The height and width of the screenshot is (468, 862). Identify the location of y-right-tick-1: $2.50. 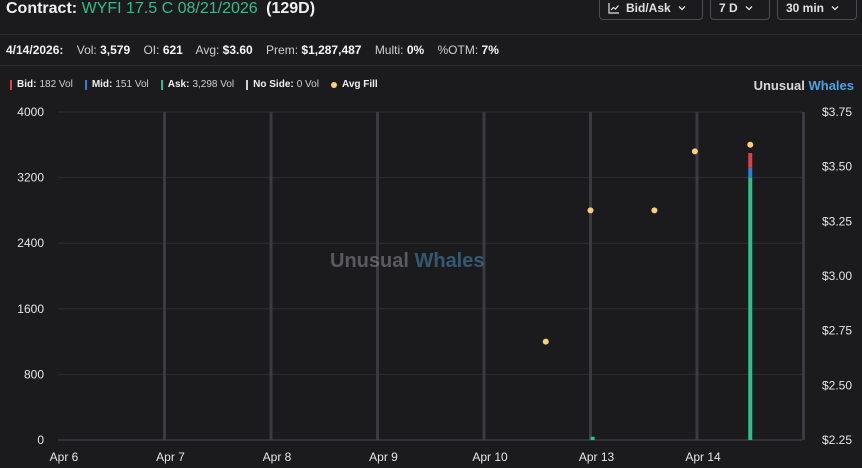
(837, 385).